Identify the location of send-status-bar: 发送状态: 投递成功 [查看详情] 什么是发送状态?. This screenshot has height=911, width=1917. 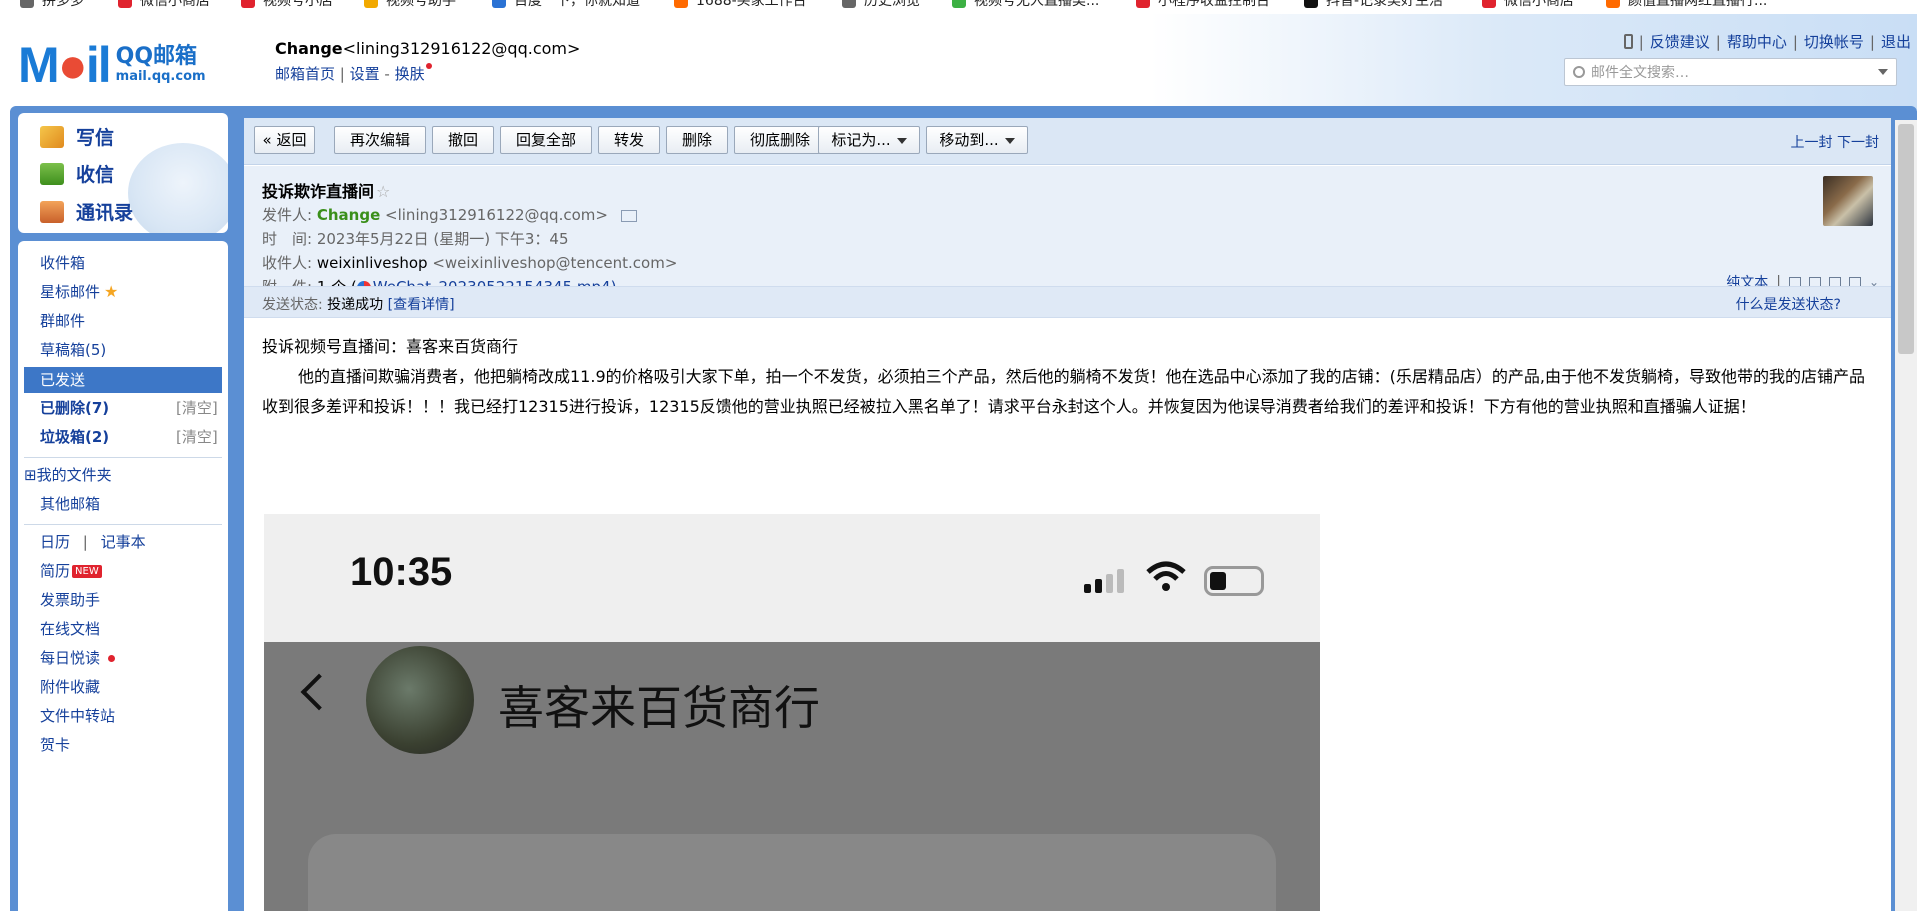
(1067, 302).